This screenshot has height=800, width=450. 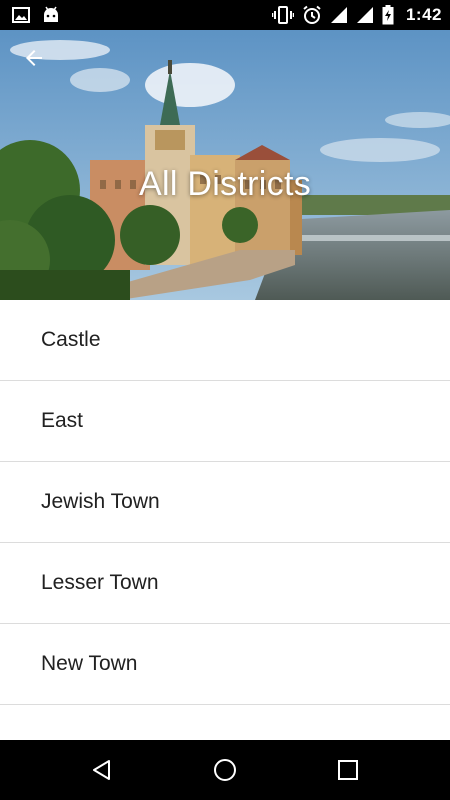 I want to click on system-nav-bar, so click(x=225, y=770).